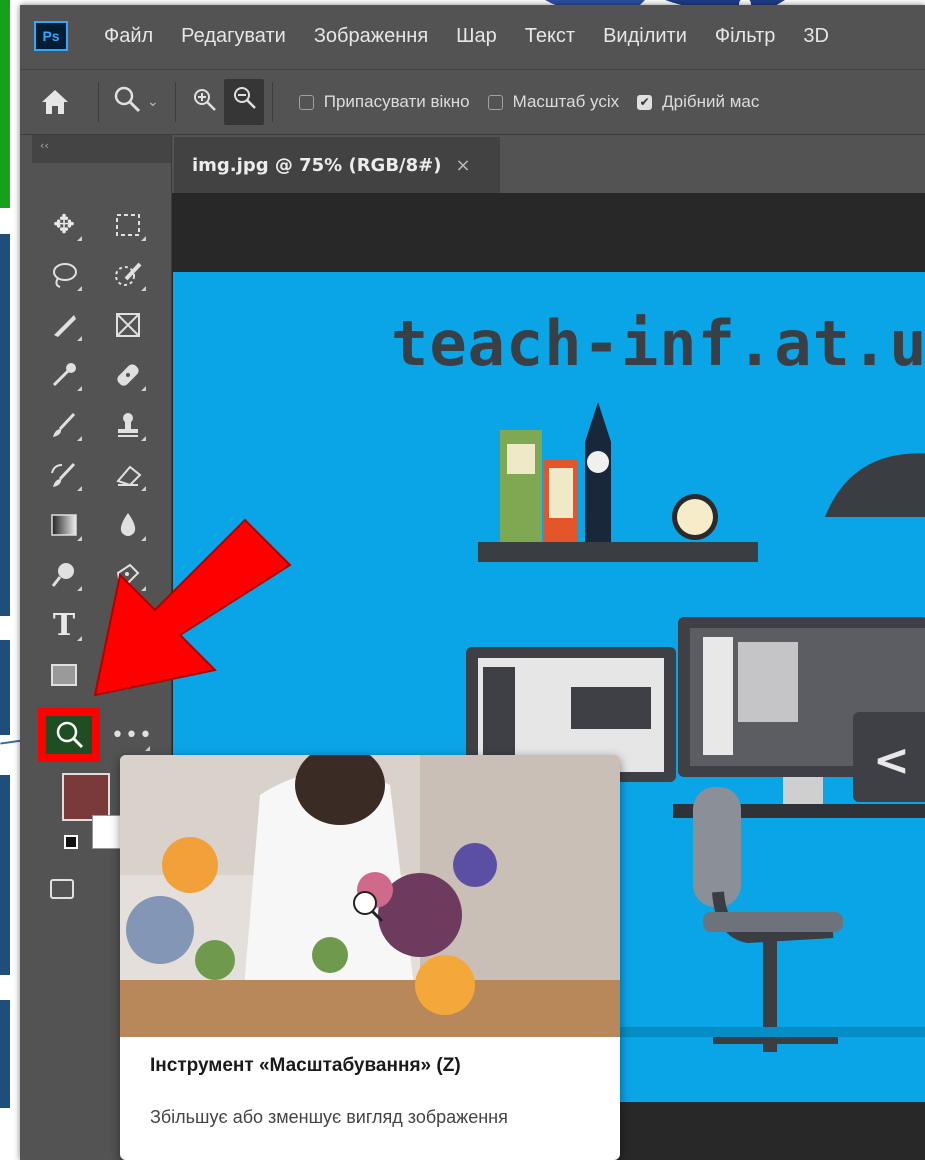  Describe the element at coordinates (64, 375) in the screenshot. I see `eyedropper-icon` at that location.